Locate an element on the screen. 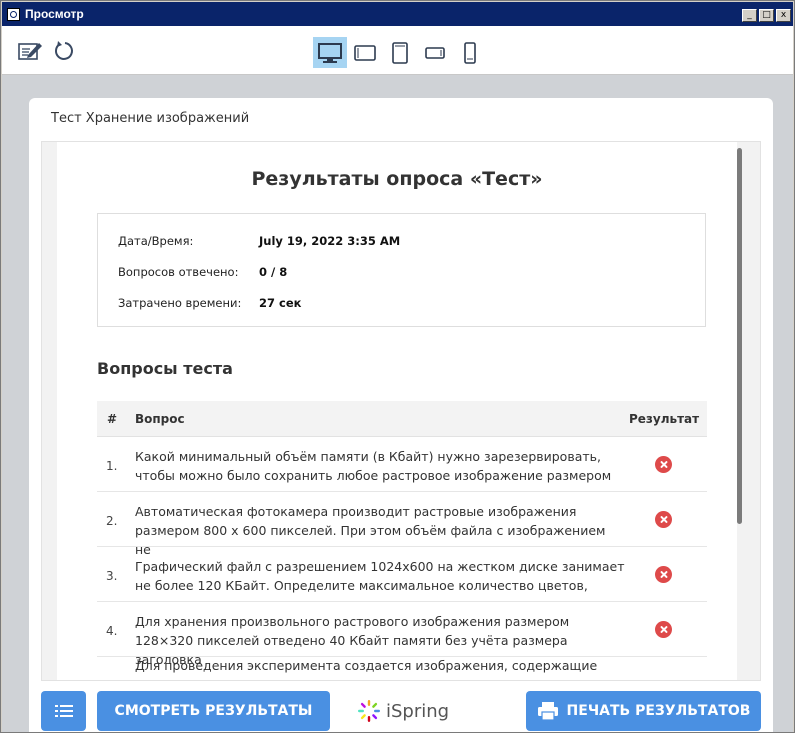 The height and width of the screenshot is (733, 795). brand-name: iSpring is located at coordinates (418, 711).